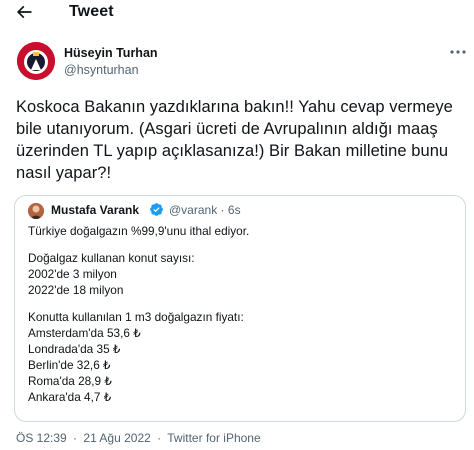 The image size is (474, 450). Describe the element at coordinates (193, 210) in the screenshot. I see `quoted-author-handle: @varank` at that location.